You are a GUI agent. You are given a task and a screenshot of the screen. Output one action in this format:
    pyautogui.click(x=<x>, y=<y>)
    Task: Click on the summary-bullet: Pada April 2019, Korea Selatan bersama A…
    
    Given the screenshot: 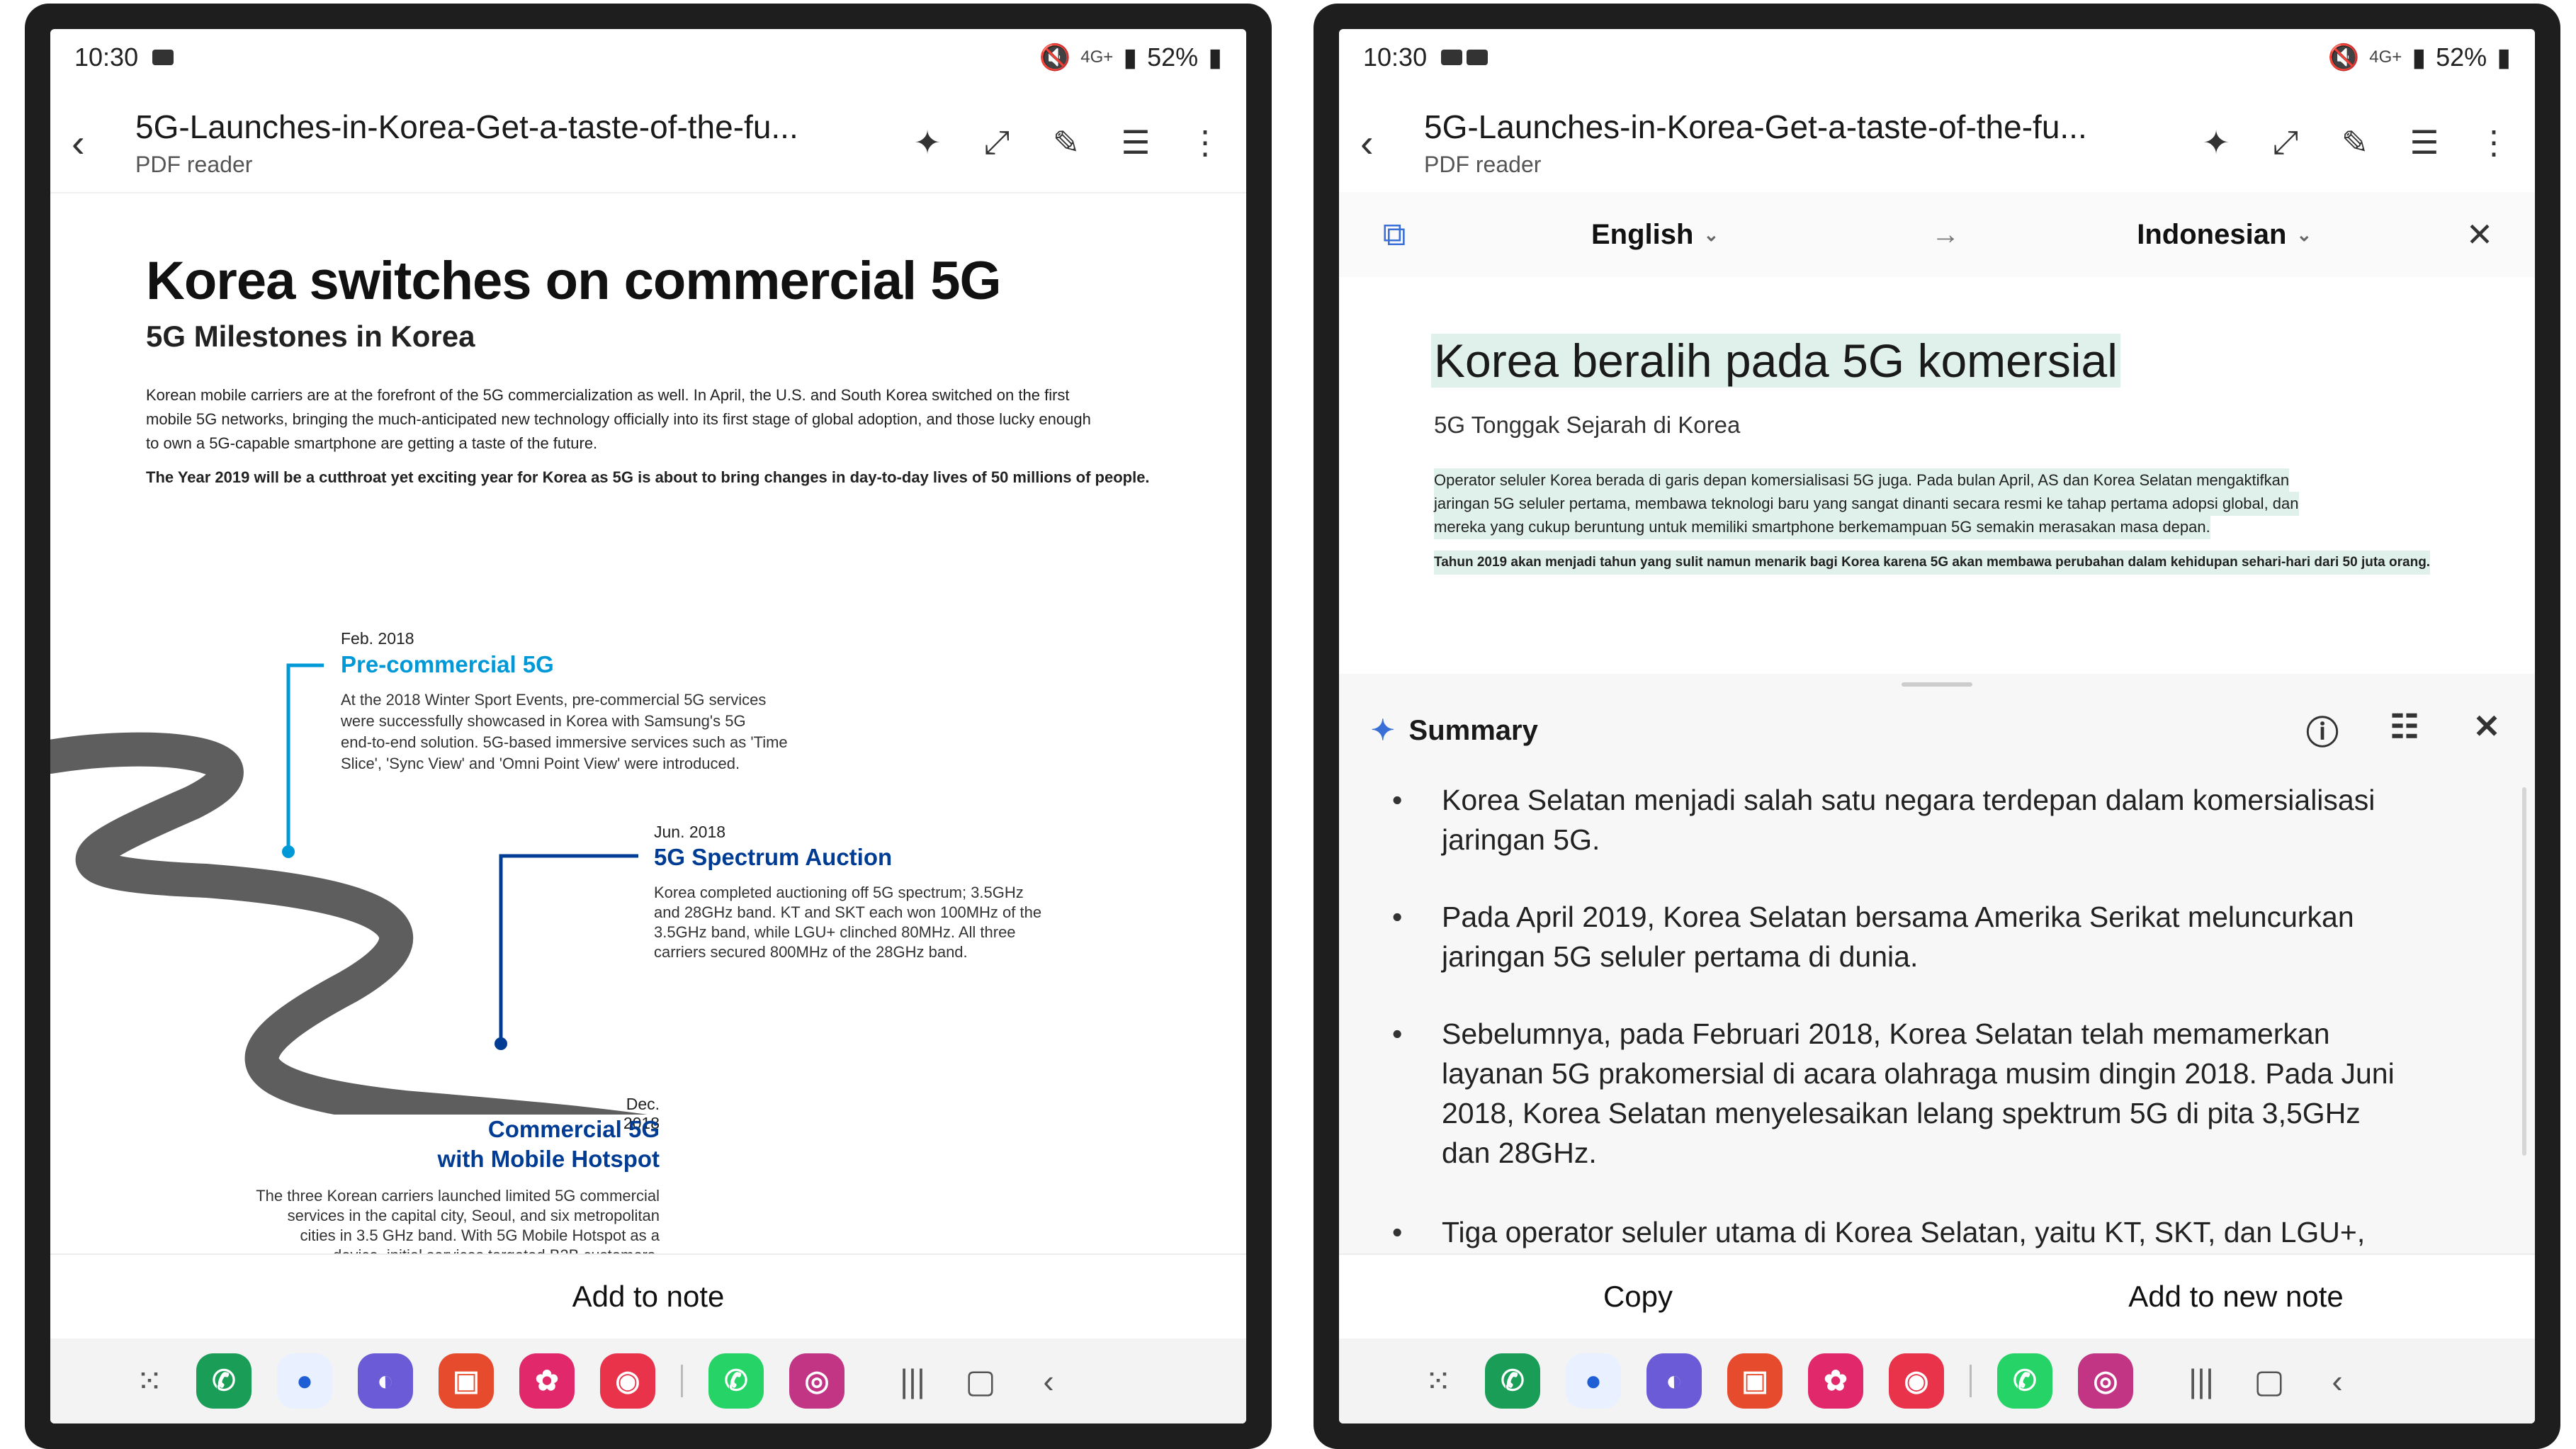 What is the action you would take?
    pyautogui.click(x=1902, y=936)
    